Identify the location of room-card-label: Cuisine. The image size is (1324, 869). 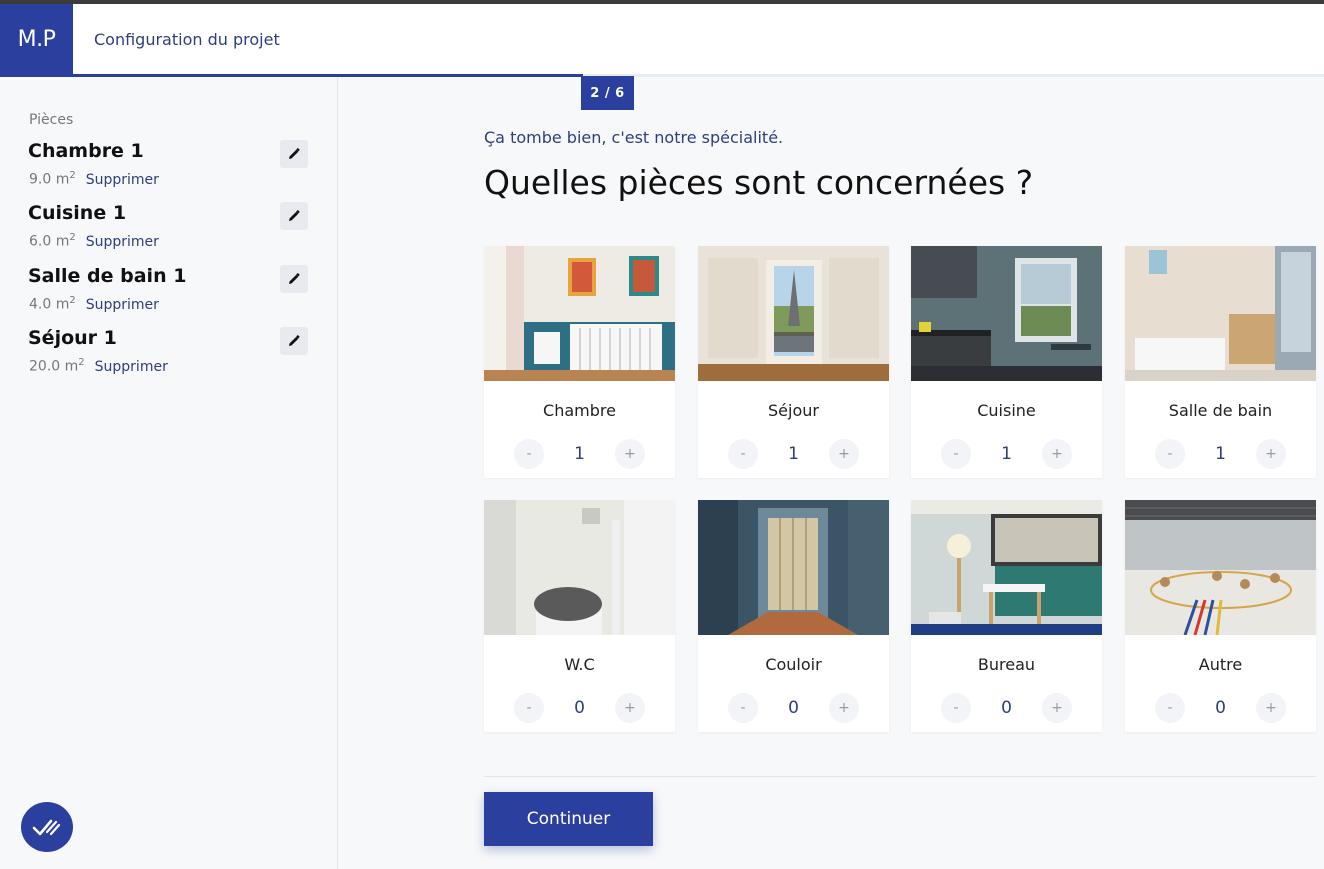
(1006, 410).